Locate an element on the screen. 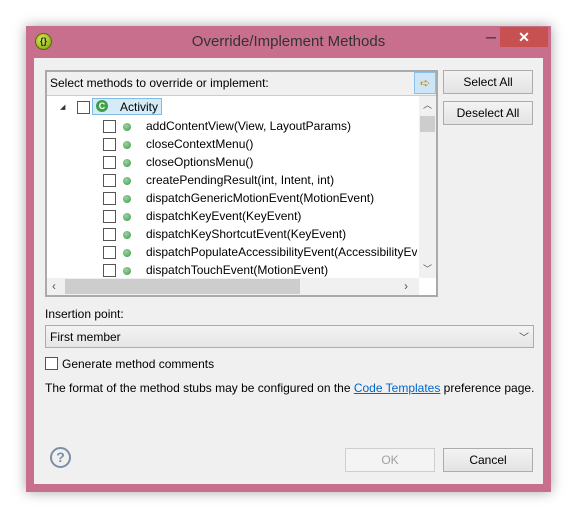 This screenshot has height=519, width=579. info-text-after: preference page. is located at coordinates (487, 388).